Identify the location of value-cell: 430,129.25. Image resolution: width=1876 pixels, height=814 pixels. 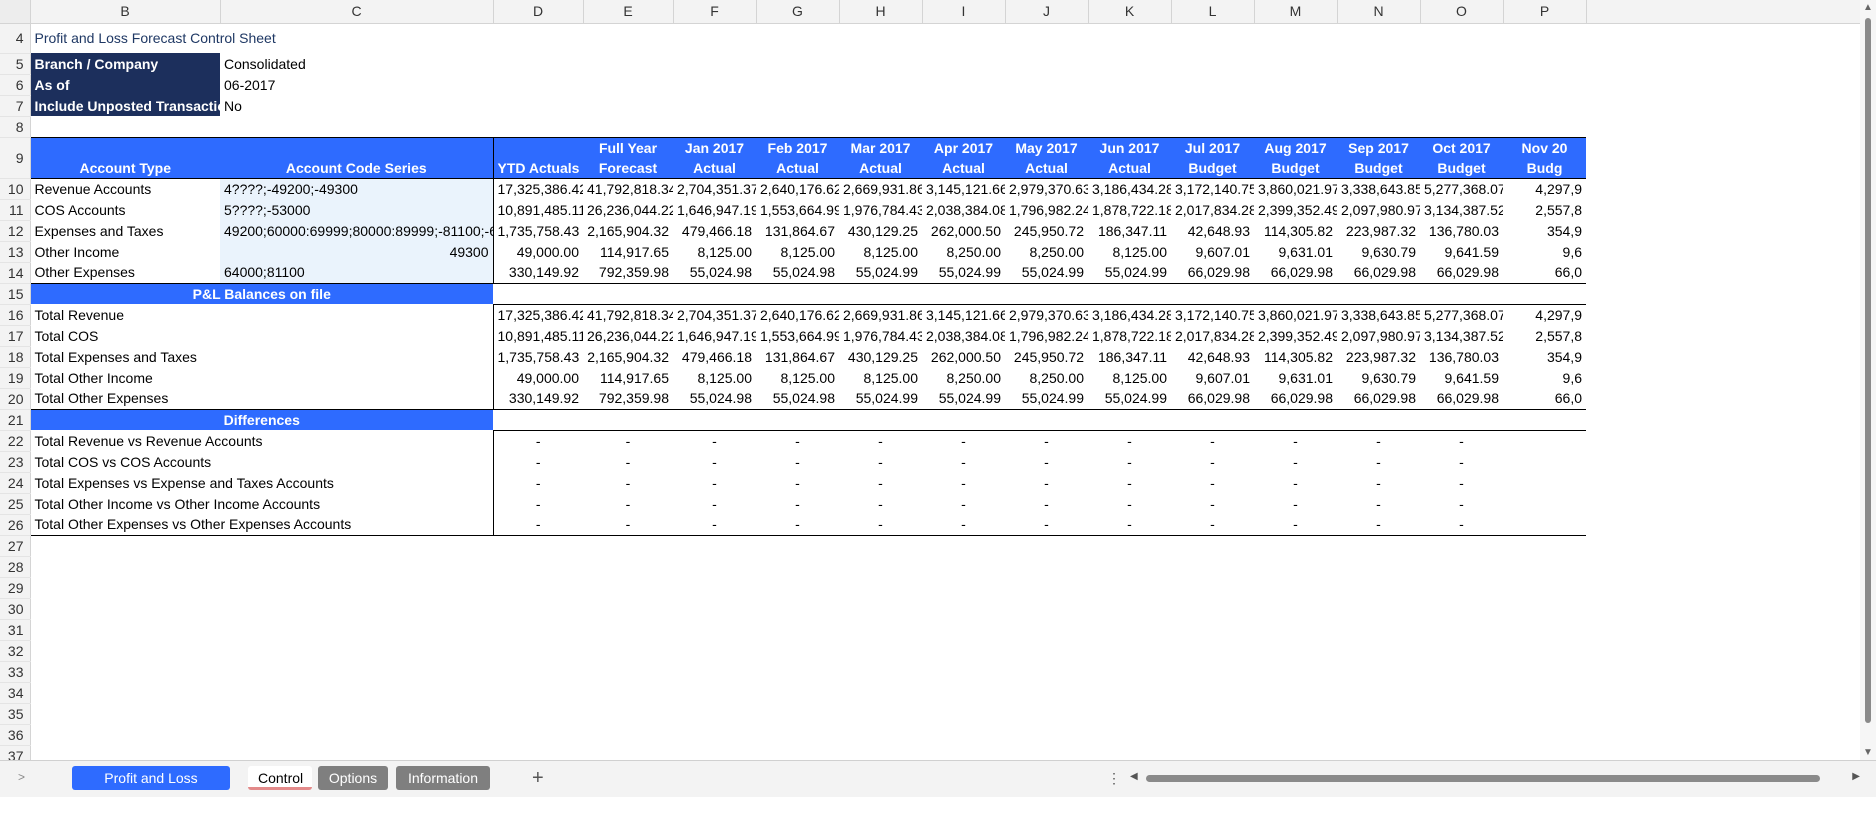
(880, 356).